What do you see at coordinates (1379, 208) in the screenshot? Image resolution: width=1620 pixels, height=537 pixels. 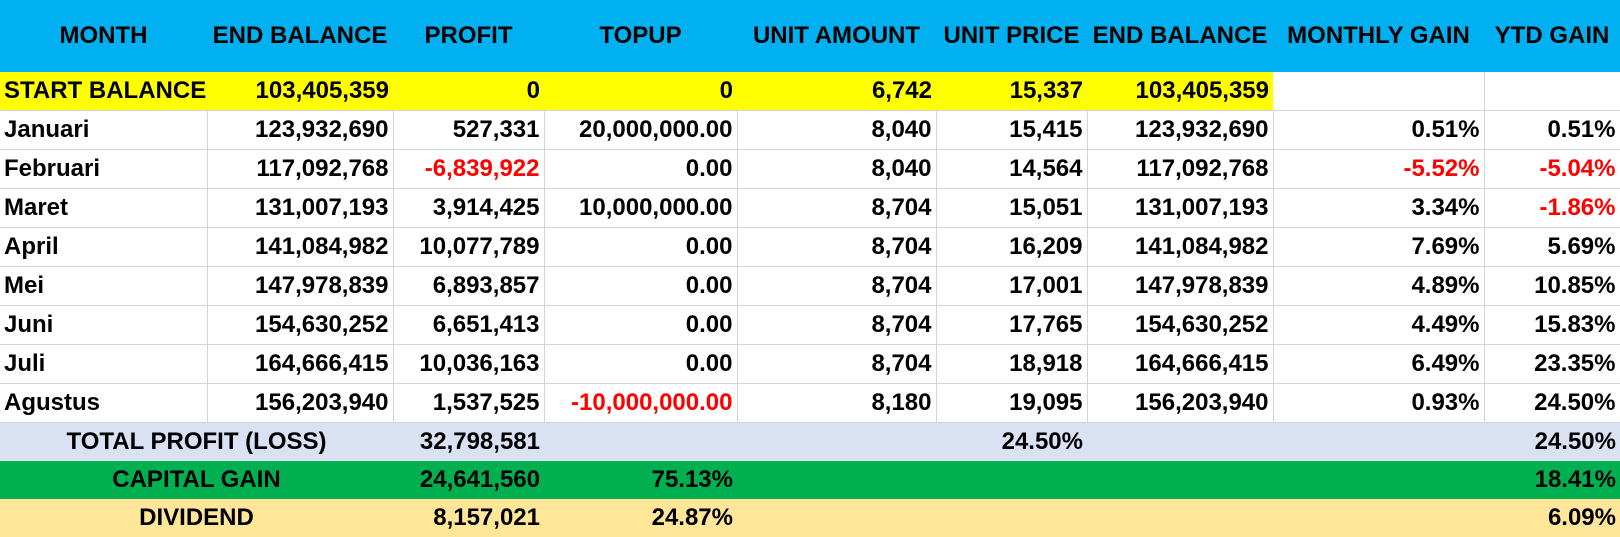 I see `monthly-gain-cell: 3.34%` at bounding box center [1379, 208].